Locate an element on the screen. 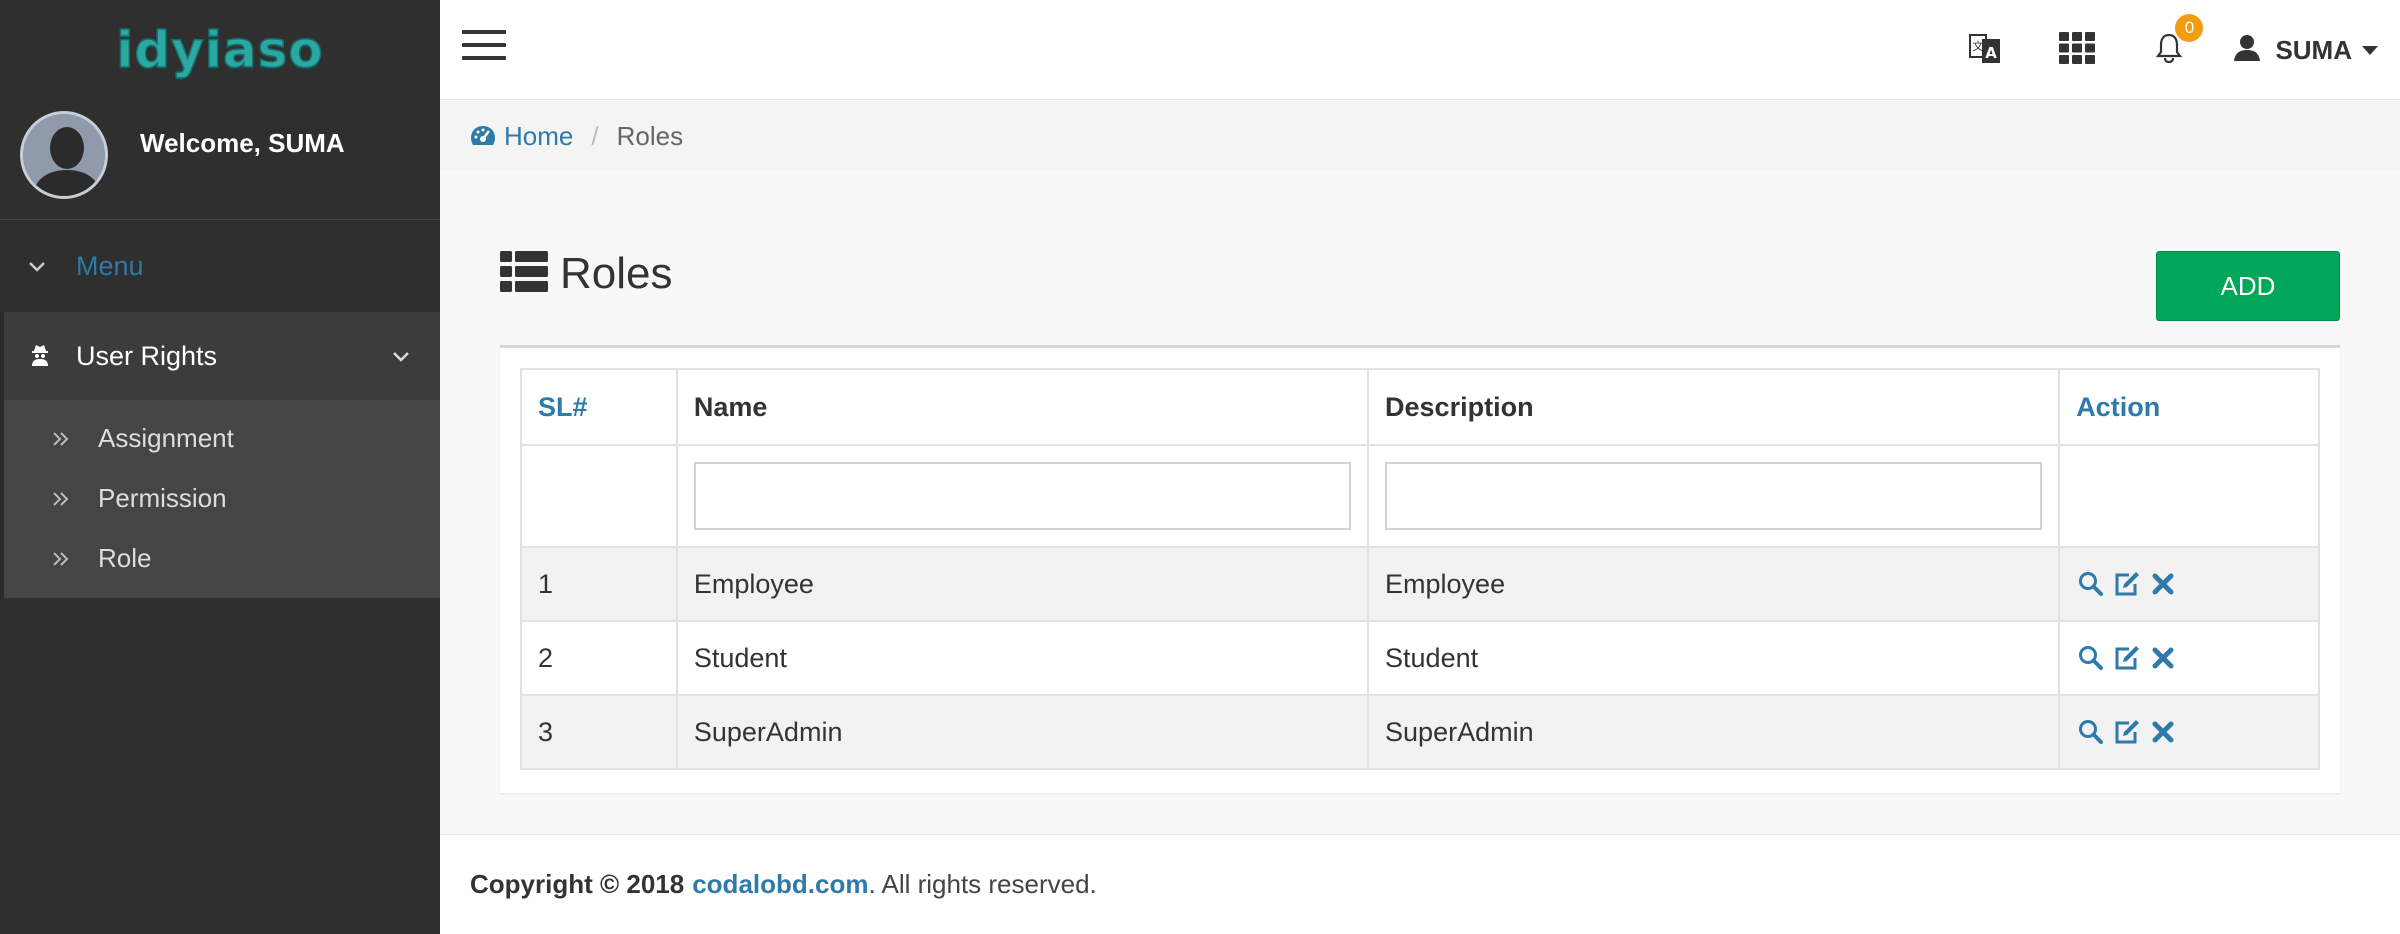 This screenshot has height=934, width=2400. sidebar-item-role: Role is located at coordinates (222, 558).